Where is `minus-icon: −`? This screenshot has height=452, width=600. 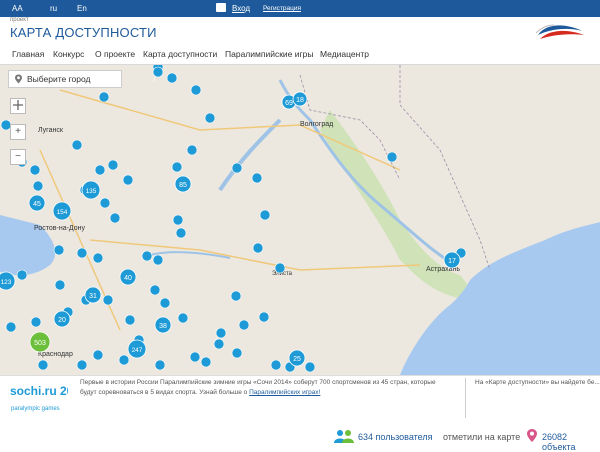 minus-icon: − is located at coordinates (18, 156).